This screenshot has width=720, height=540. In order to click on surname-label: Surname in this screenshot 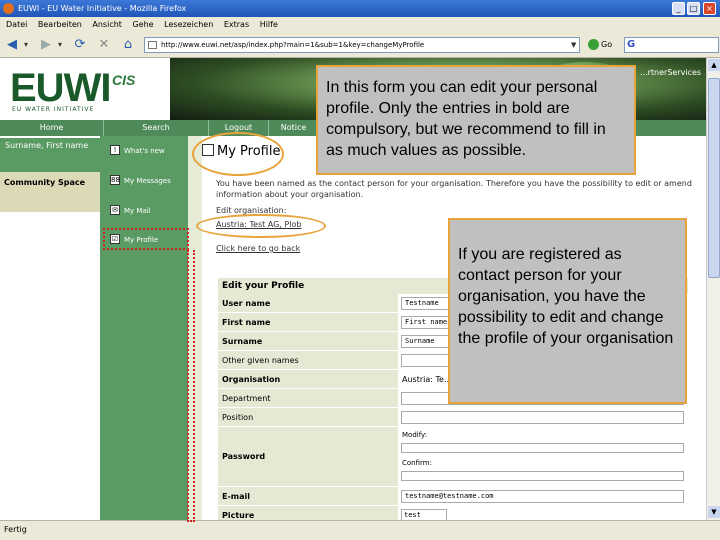, I will do `click(308, 341)`.